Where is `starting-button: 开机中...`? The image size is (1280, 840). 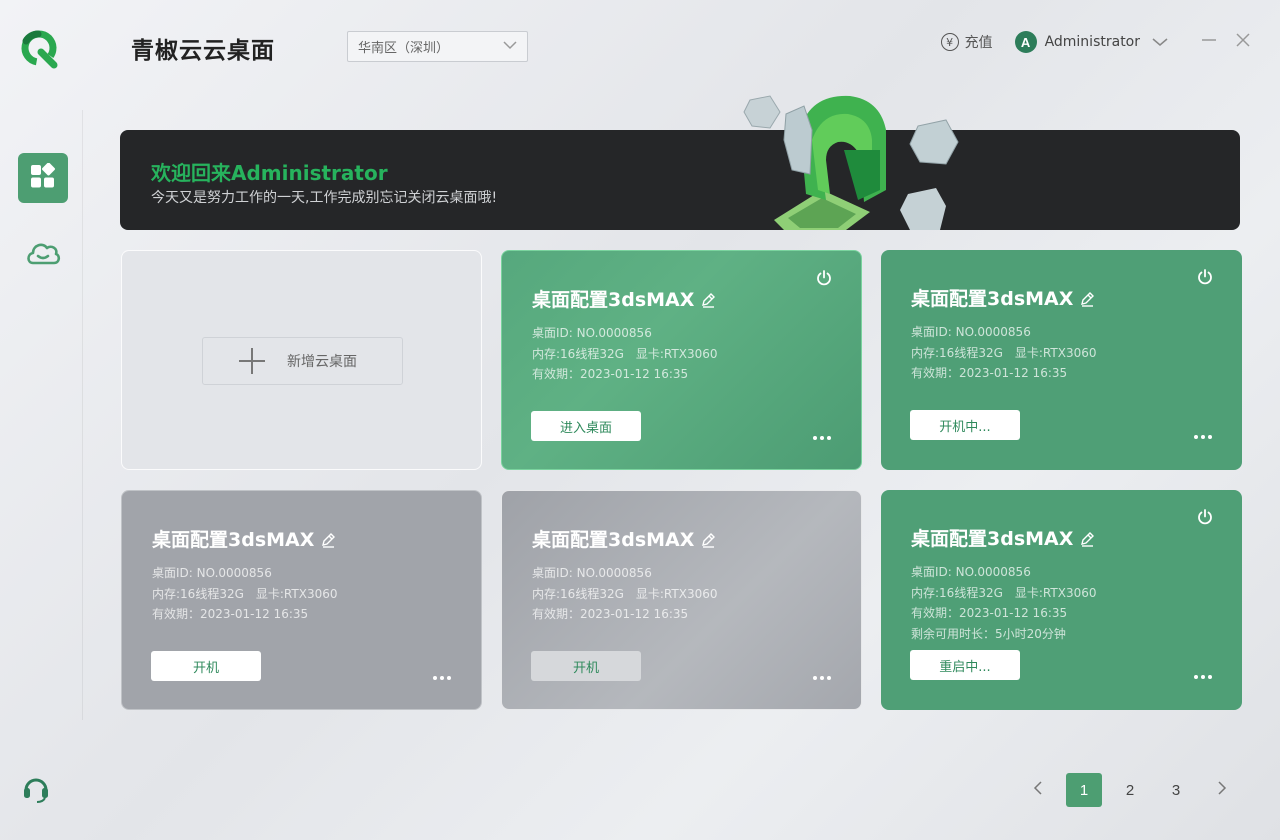 starting-button: 开机中... is located at coordinates (965, 425).